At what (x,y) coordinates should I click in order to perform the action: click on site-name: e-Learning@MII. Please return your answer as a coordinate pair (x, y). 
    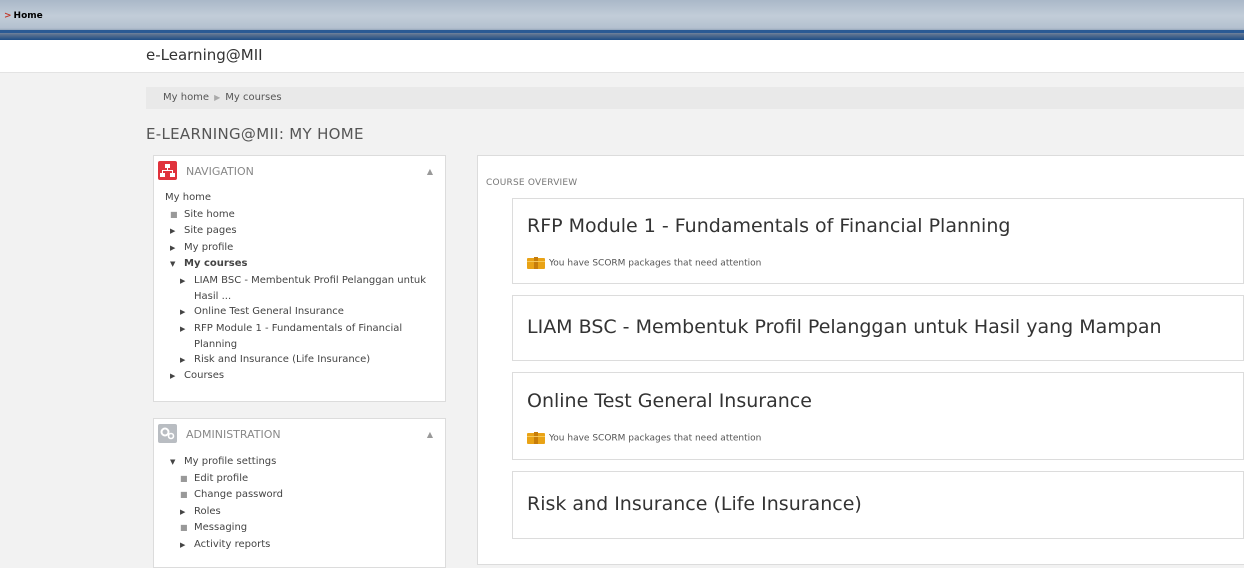
    Looking at the image, I should click on (204, 55).